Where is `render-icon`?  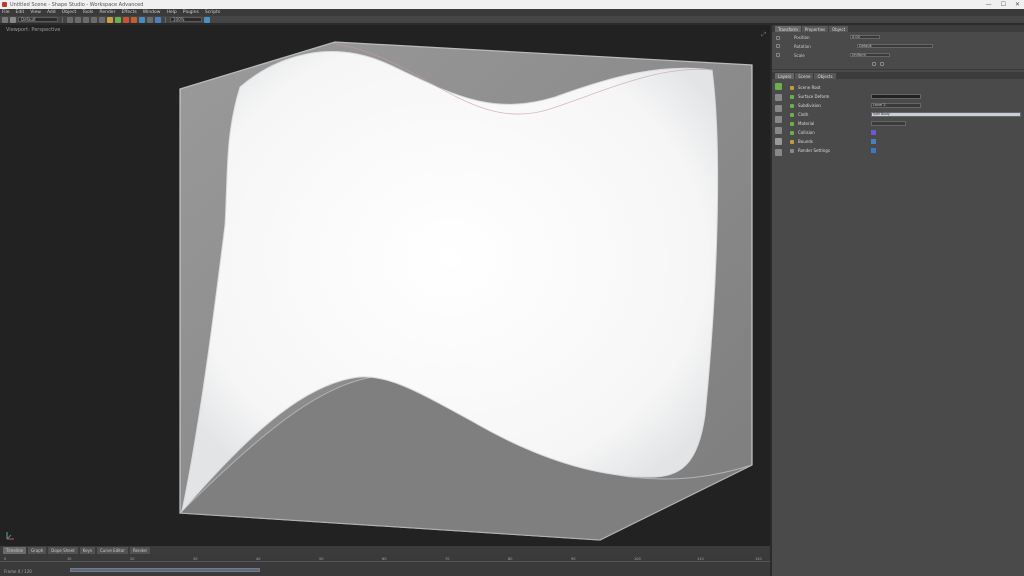
render-icon is located at coordinates (134, 19).